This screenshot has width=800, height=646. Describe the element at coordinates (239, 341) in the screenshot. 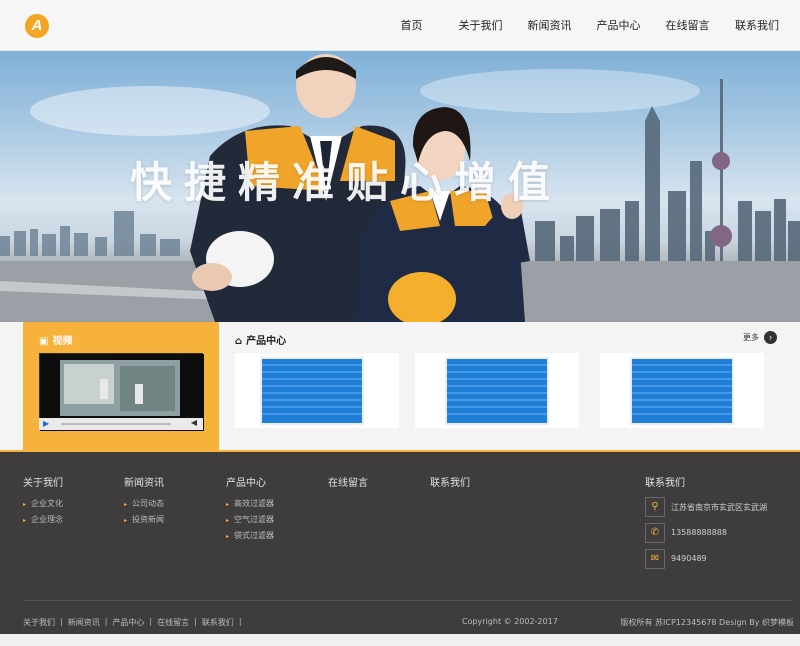

I see `home-icon: ⌂` at that location.